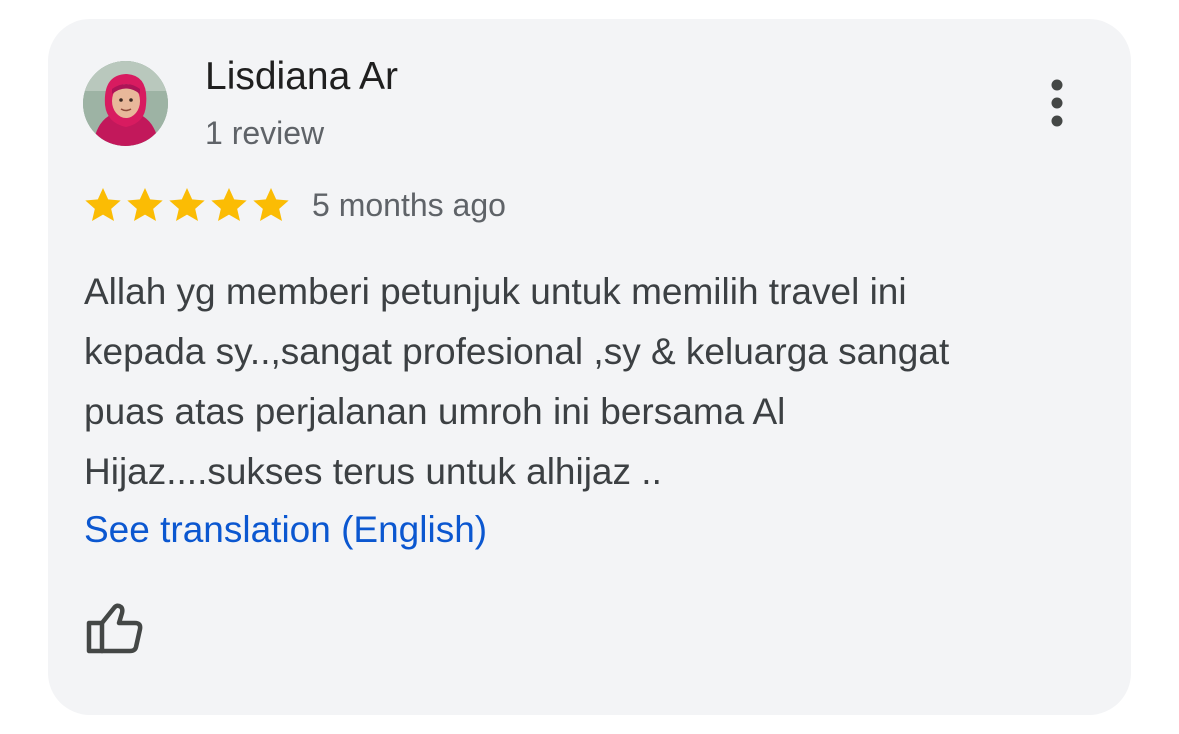 This screenshot has width=1179, height=734. What do you see at coordinates (285, 530) in the screenshot?
I see `see-translation-link: See translation (English)` at bounding box center [285, 530].